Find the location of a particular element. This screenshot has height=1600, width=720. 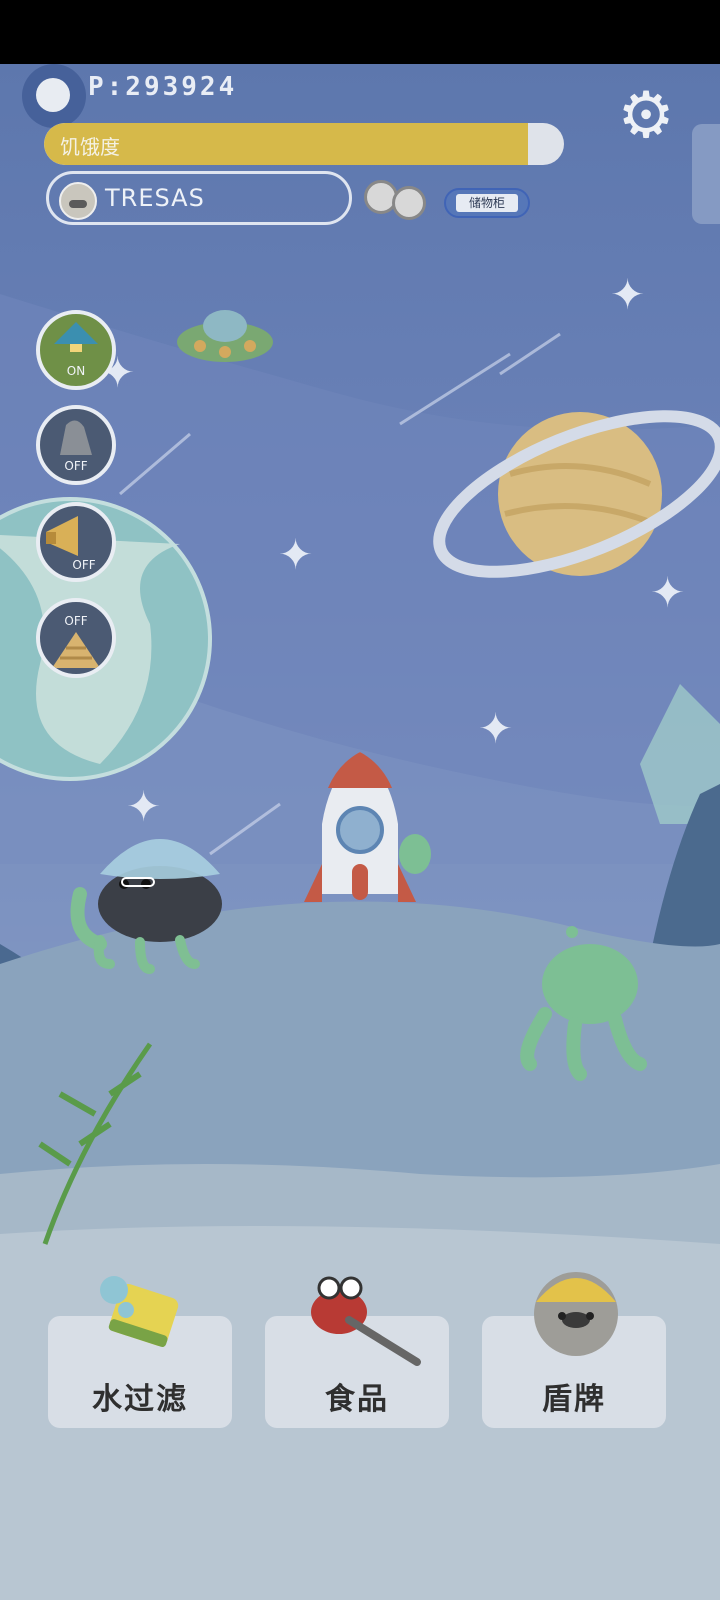

food-button: 食品 is located at coordinates (357, 1352).